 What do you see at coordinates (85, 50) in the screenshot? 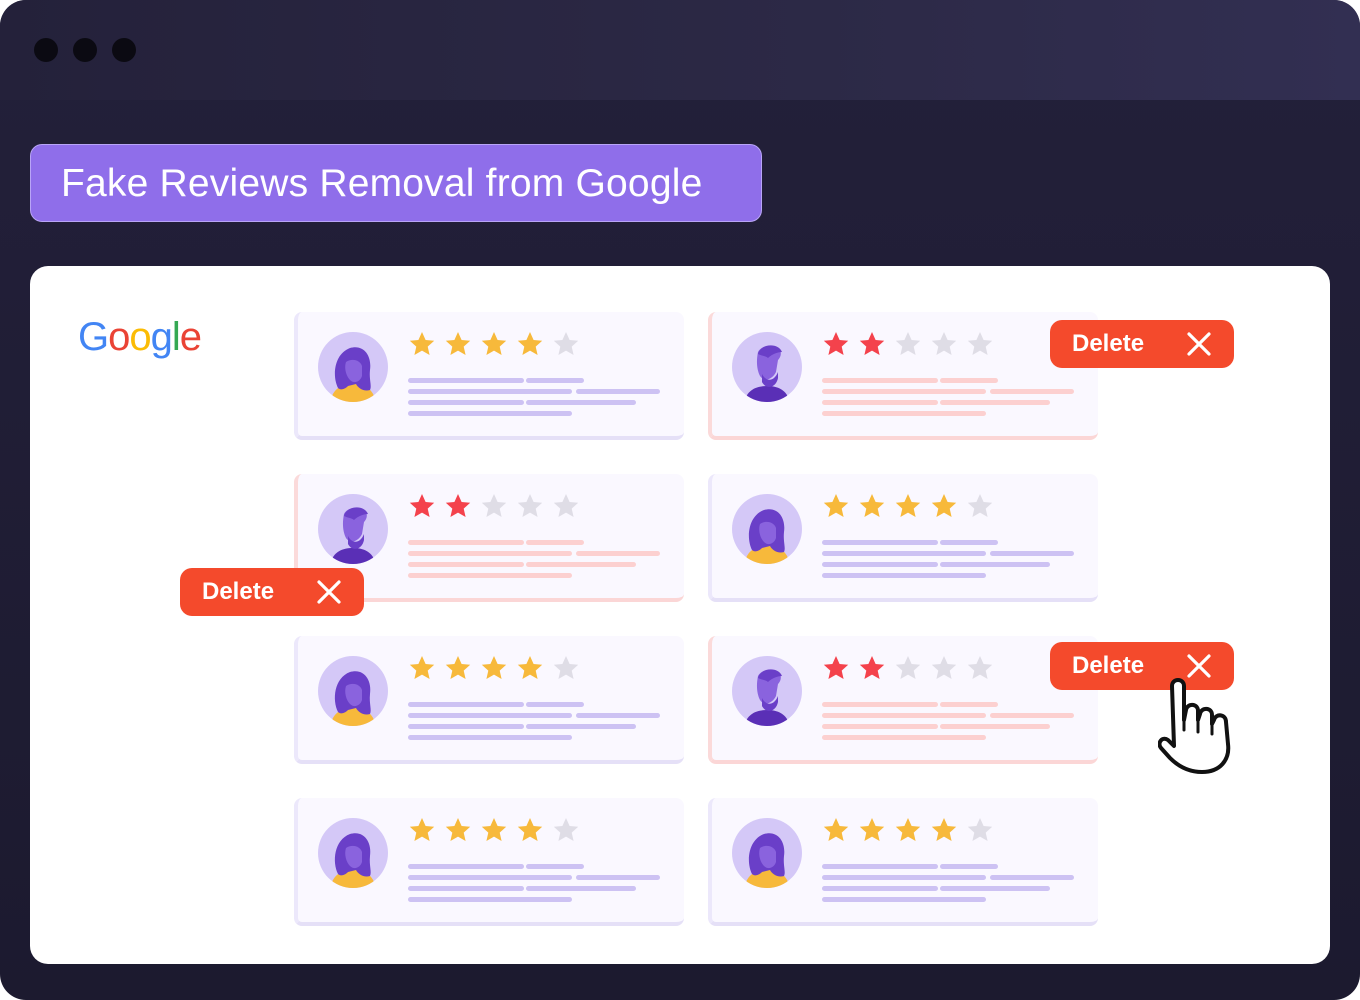
I see `window-dot-minimize` at bounding box center [85, 50].